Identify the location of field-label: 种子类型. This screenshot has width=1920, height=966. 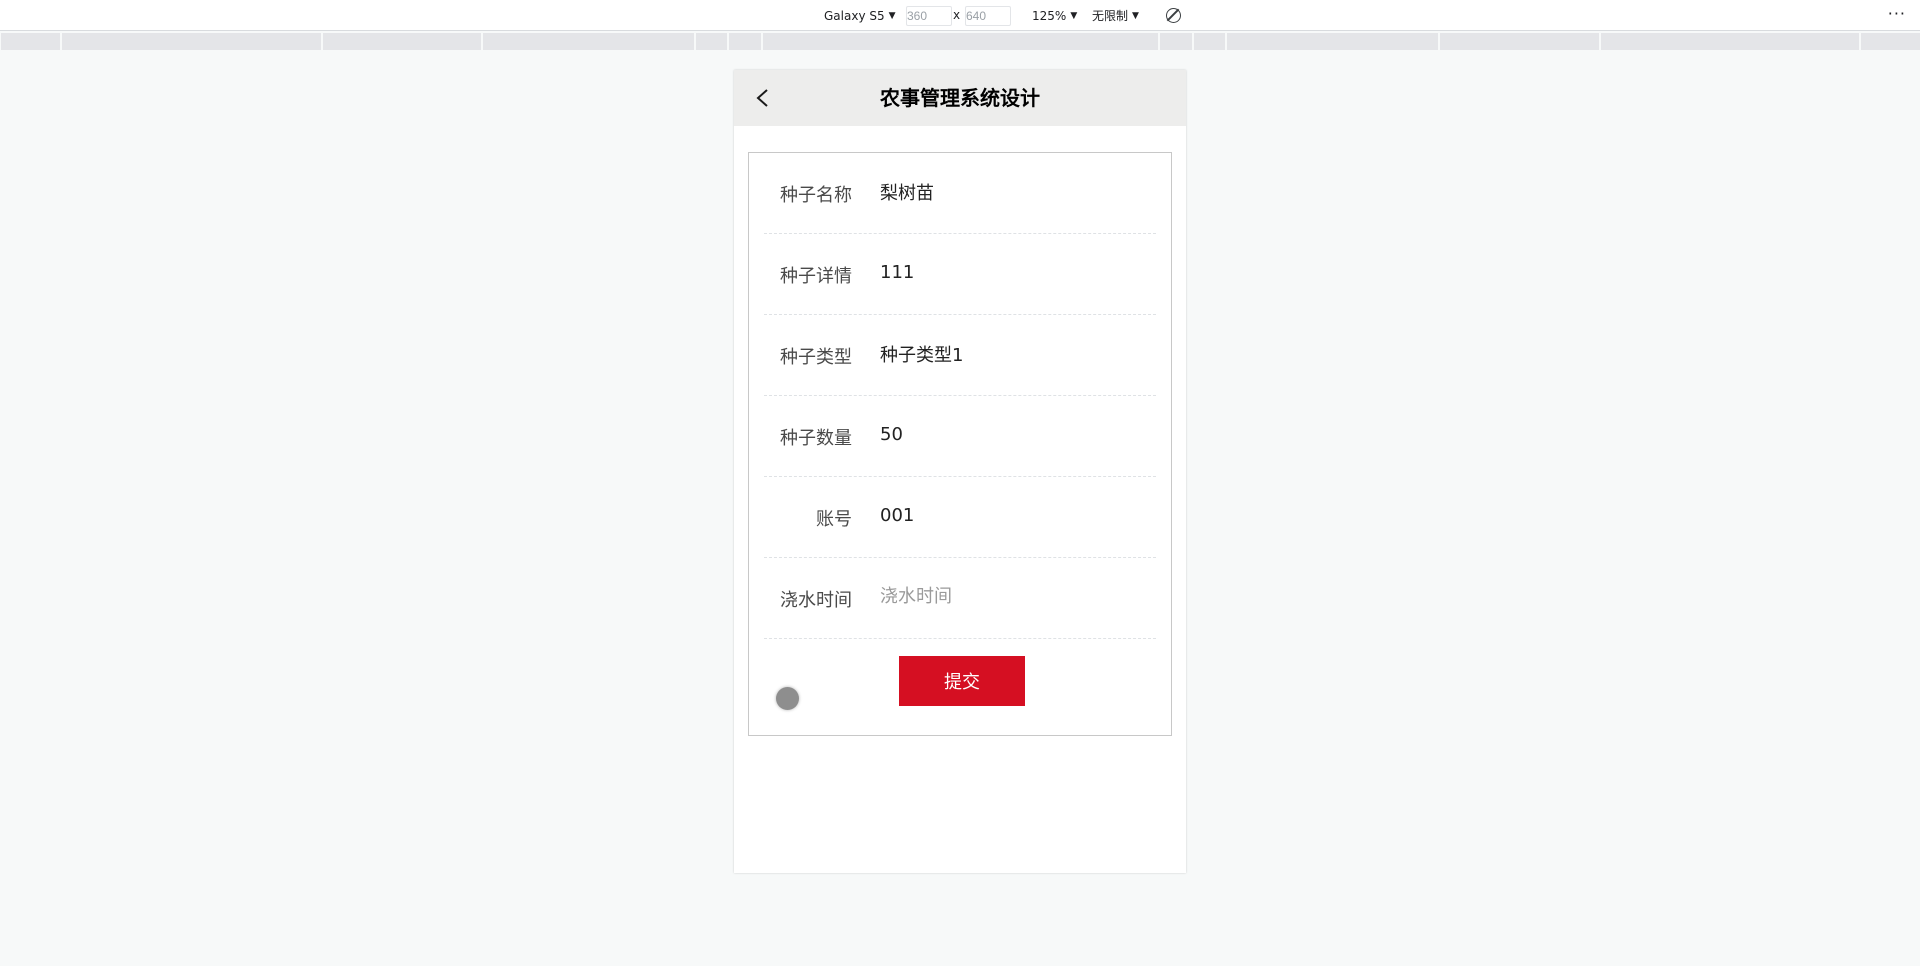
(816, 357).